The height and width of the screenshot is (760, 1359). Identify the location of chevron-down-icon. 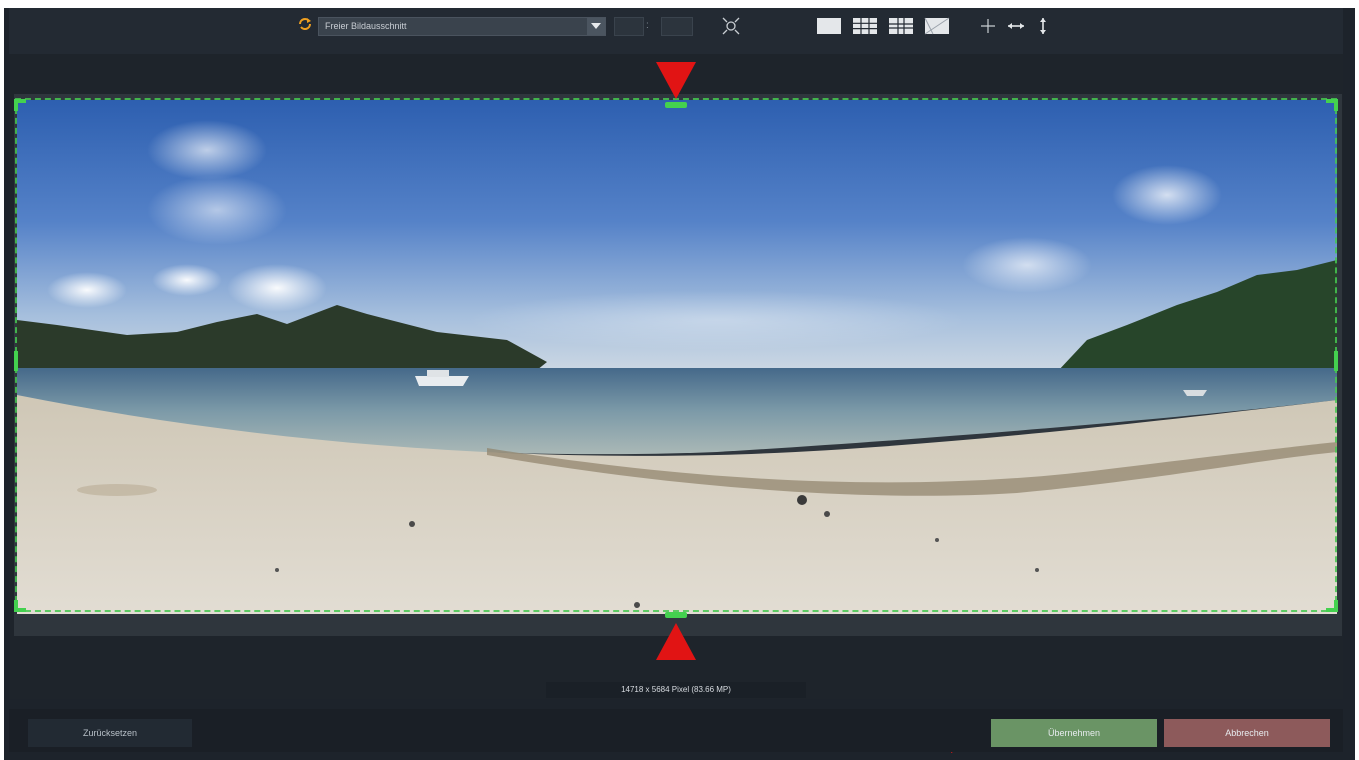
(596, 26).